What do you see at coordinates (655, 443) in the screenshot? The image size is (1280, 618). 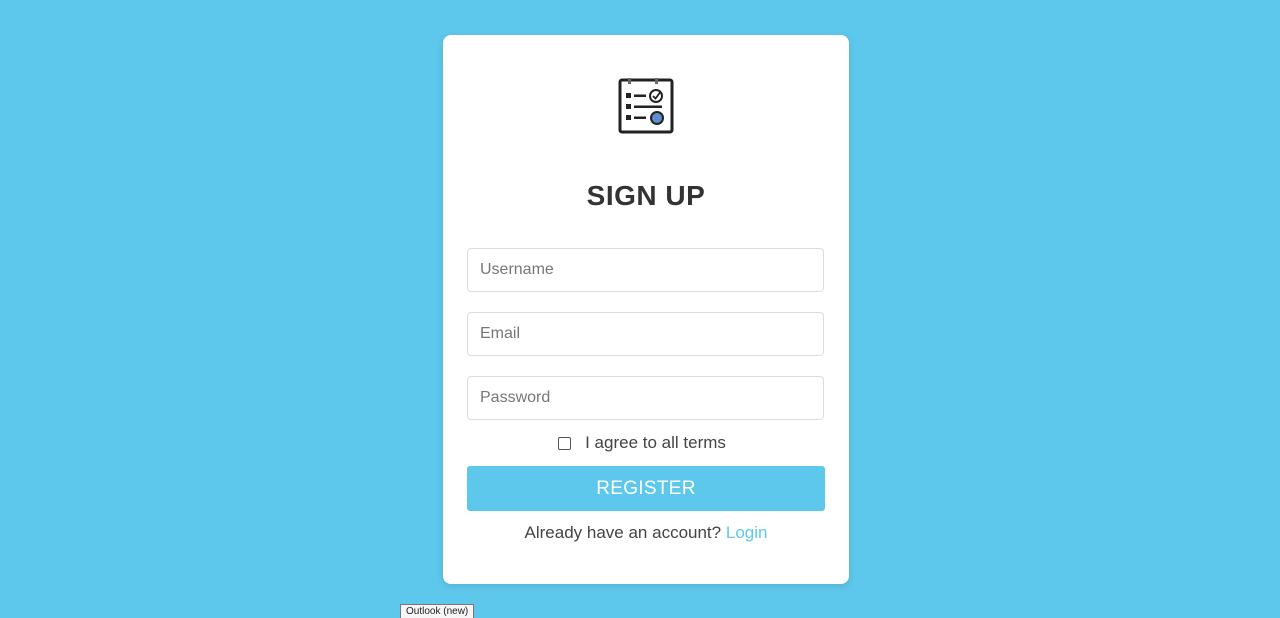 I see `terms-label: I agree to all terms` at bounding box center [655, 443].